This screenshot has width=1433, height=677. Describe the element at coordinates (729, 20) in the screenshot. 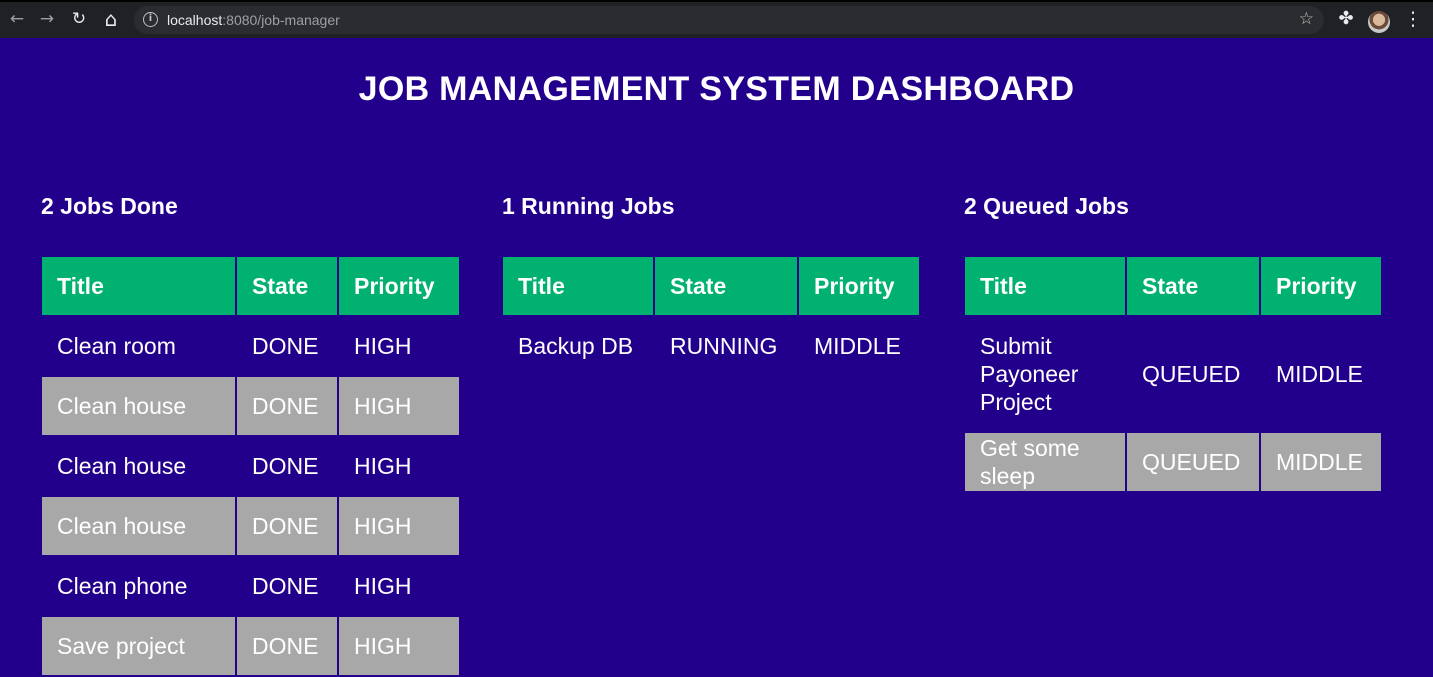

I see `address-bar: i localhost:8080/job-manager ☆` at that location.